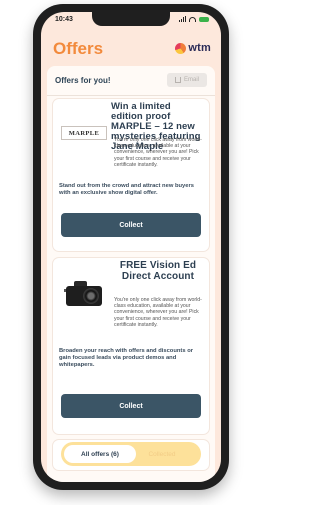 This screenshot has height=505, width=320. I want to click on status-icons, so click(194, 19).